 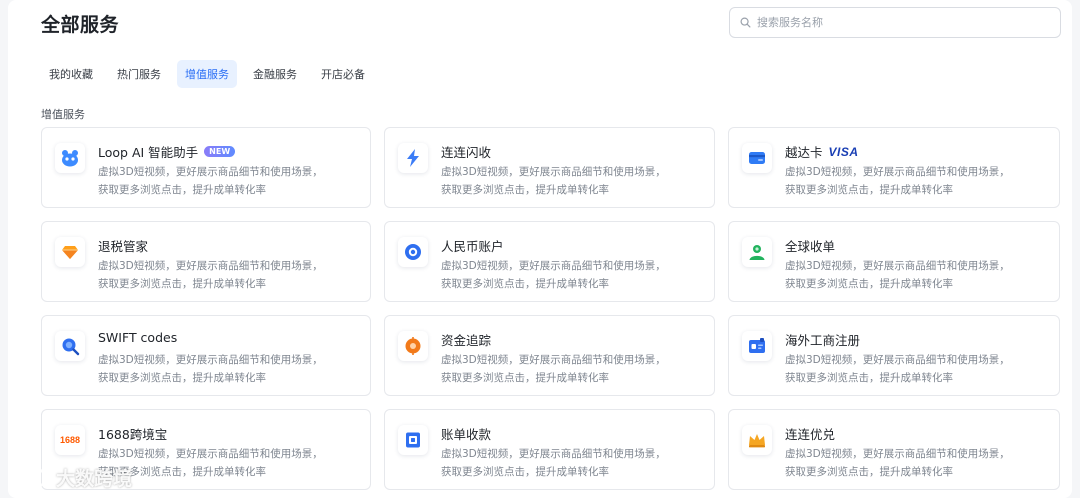 I want to click on card-title-text: 资金追踪, so click(x=466, y=340).